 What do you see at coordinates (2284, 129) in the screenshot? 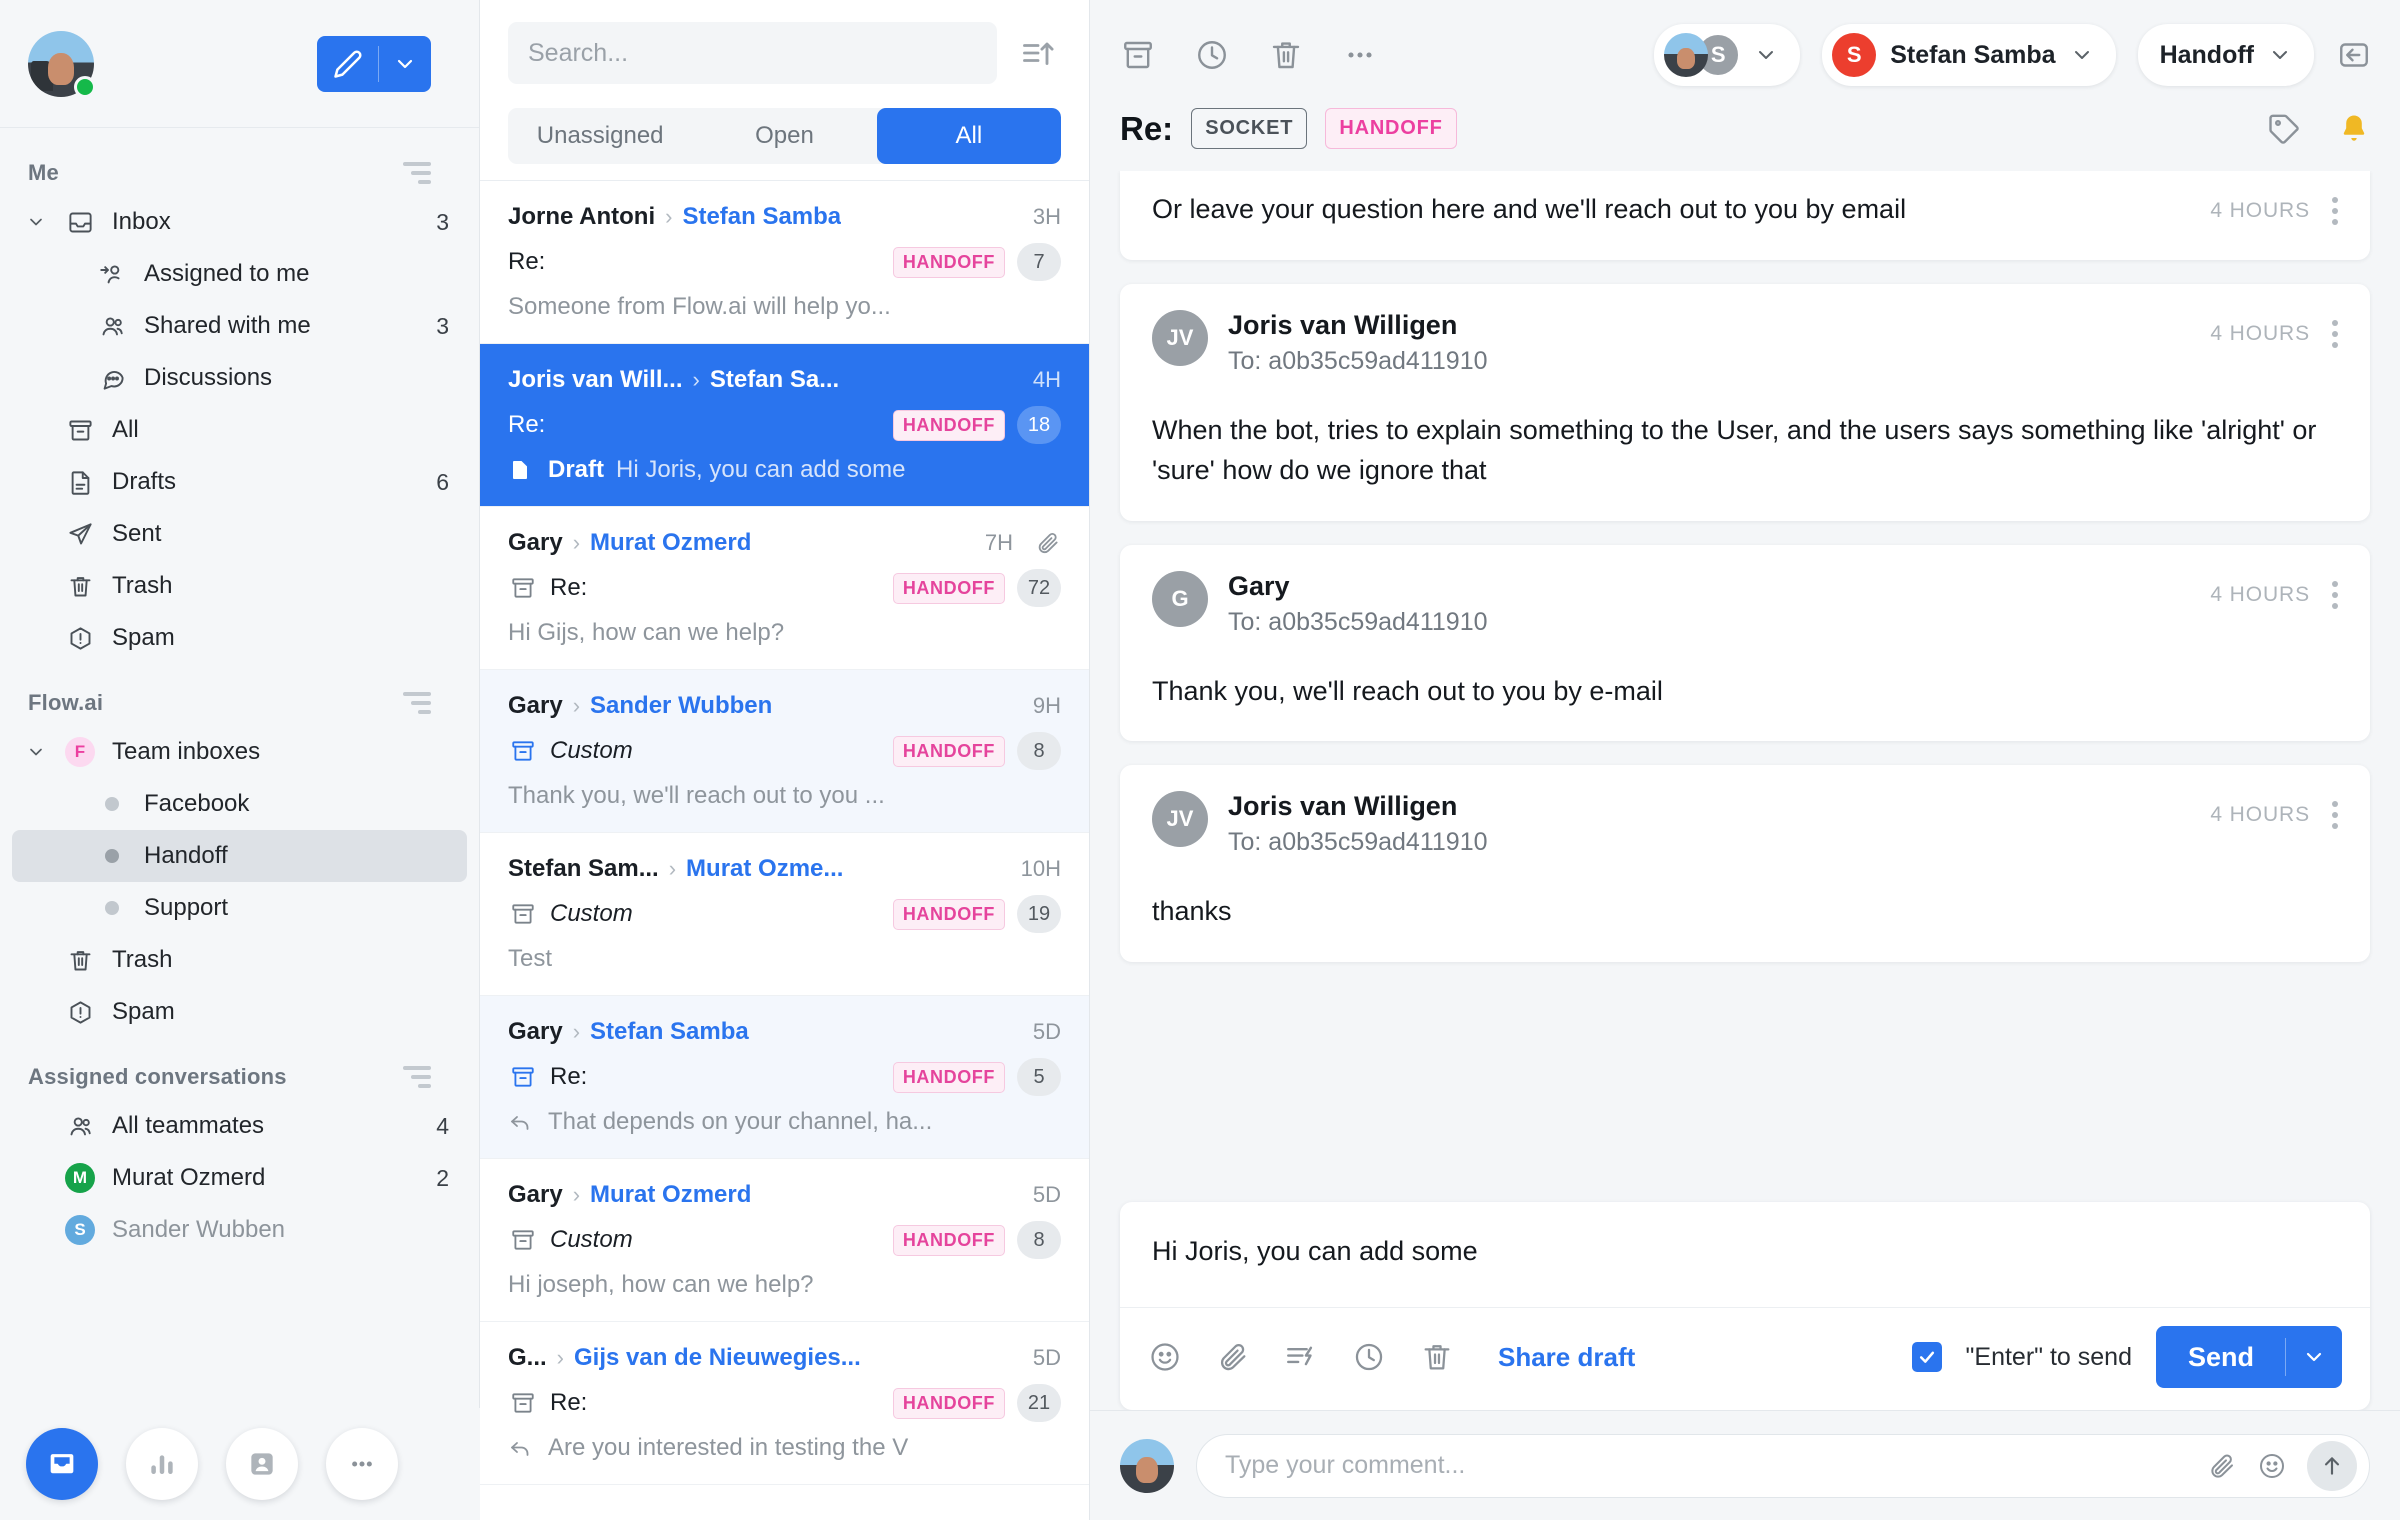
I see `tag-button` at bounding box center [2284, 129].